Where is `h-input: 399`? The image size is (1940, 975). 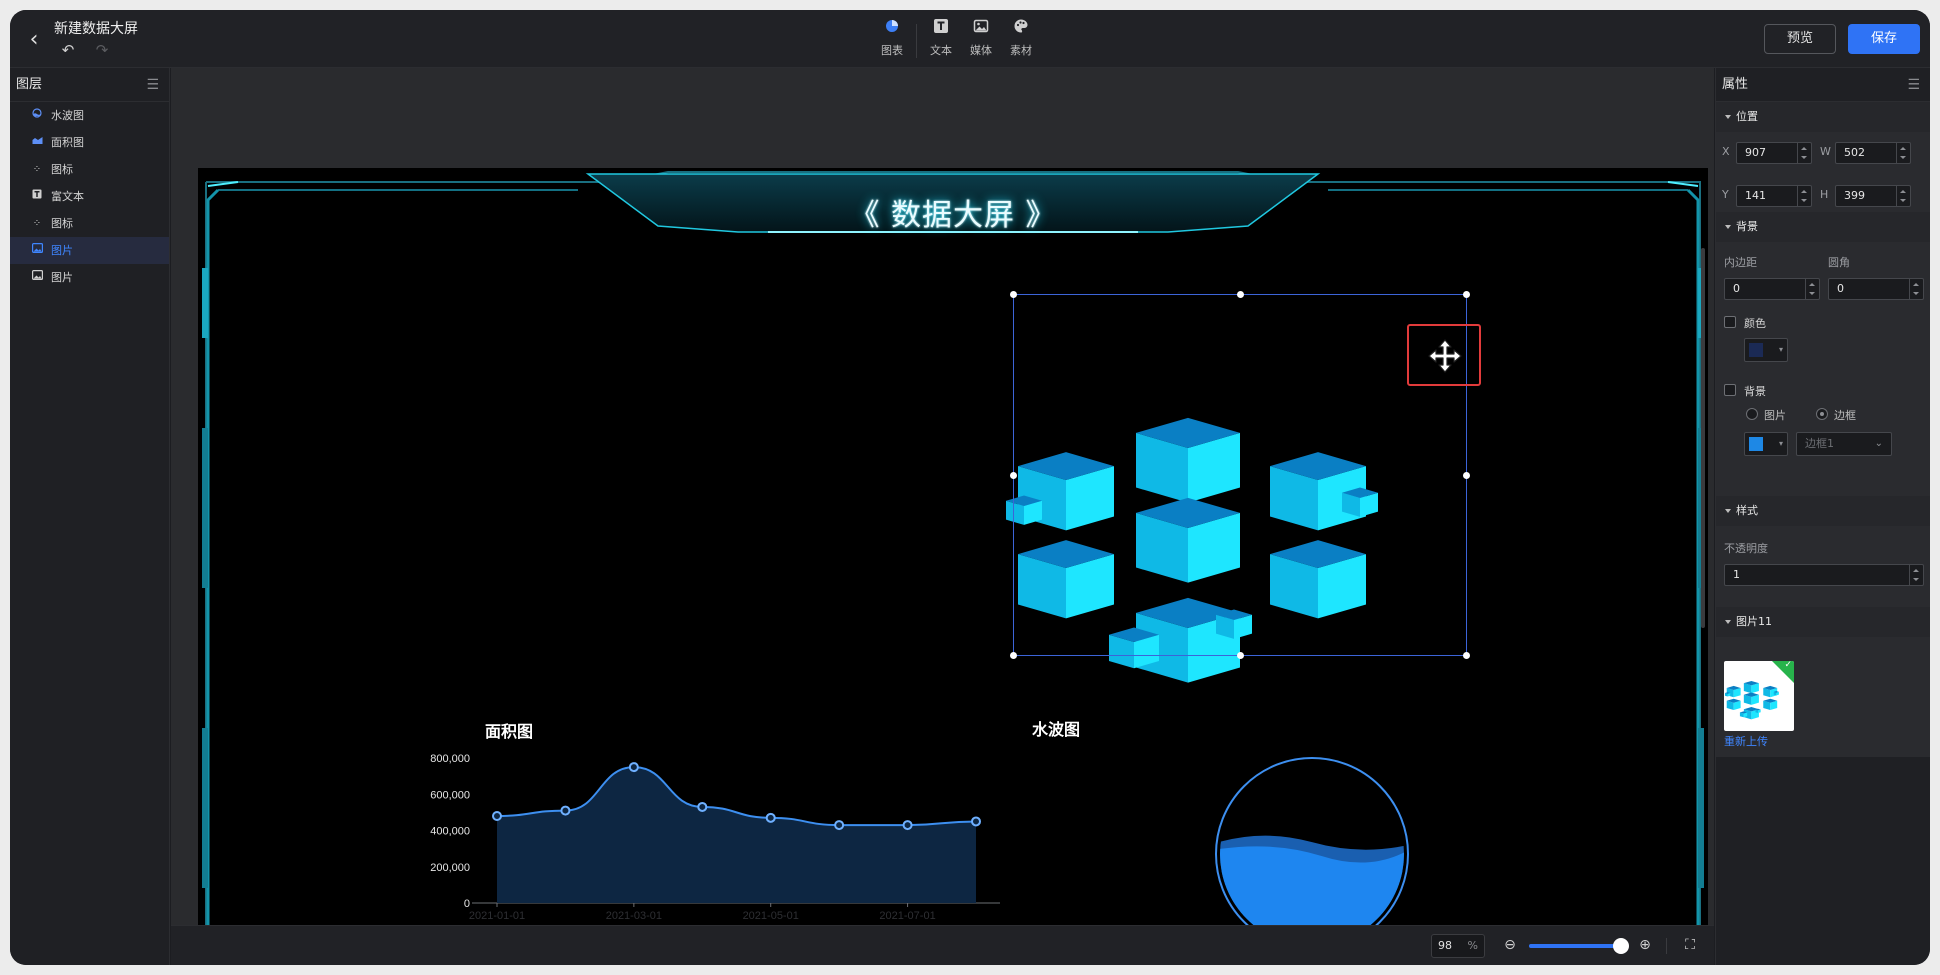
h-input: 399 is located at coordinates (1873, 196).